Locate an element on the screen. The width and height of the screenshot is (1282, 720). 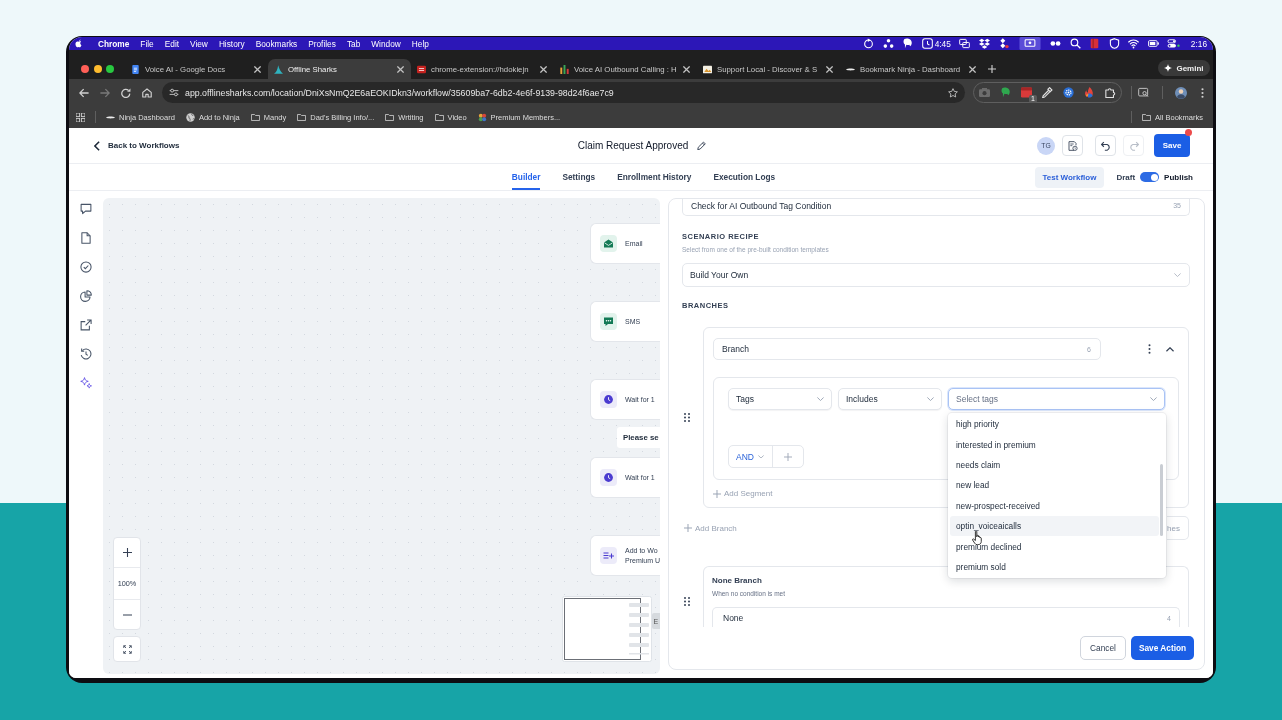
chat-bubble-icon is located at coordinates (86, 209).